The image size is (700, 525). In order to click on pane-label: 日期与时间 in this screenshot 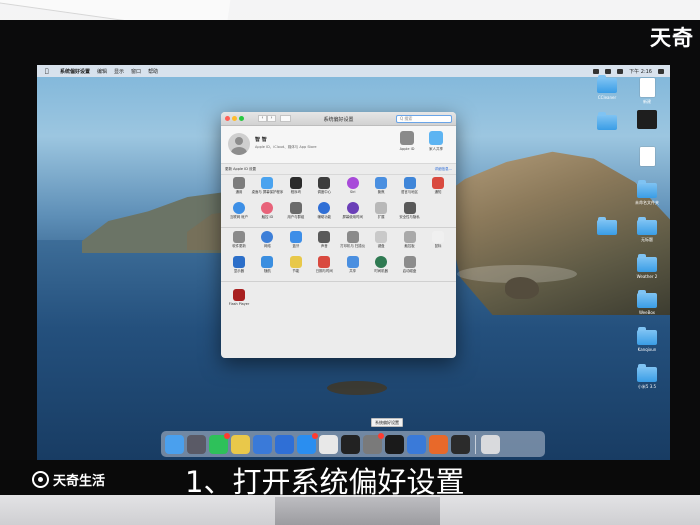, I will do `click(324, 271)`.